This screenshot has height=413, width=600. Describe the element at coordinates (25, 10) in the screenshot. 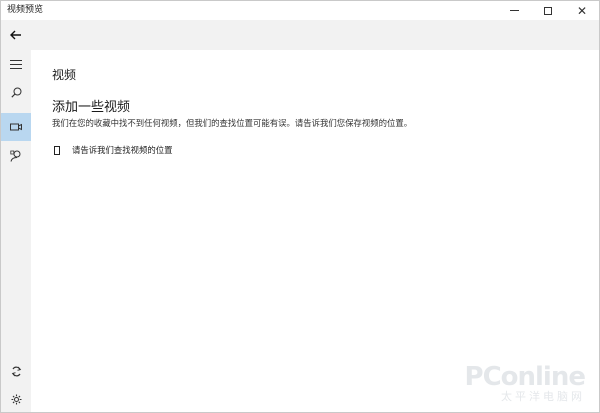

I see `window-title: 视频预览` at that location.